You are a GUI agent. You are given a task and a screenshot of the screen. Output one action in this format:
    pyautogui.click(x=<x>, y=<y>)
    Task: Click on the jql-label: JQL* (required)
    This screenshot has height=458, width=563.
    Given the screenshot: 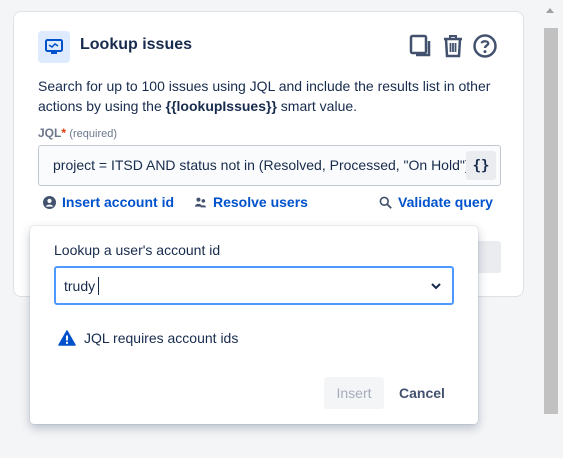 What is the action you would take?
    pyautogui.click(x=78, y=133)
    